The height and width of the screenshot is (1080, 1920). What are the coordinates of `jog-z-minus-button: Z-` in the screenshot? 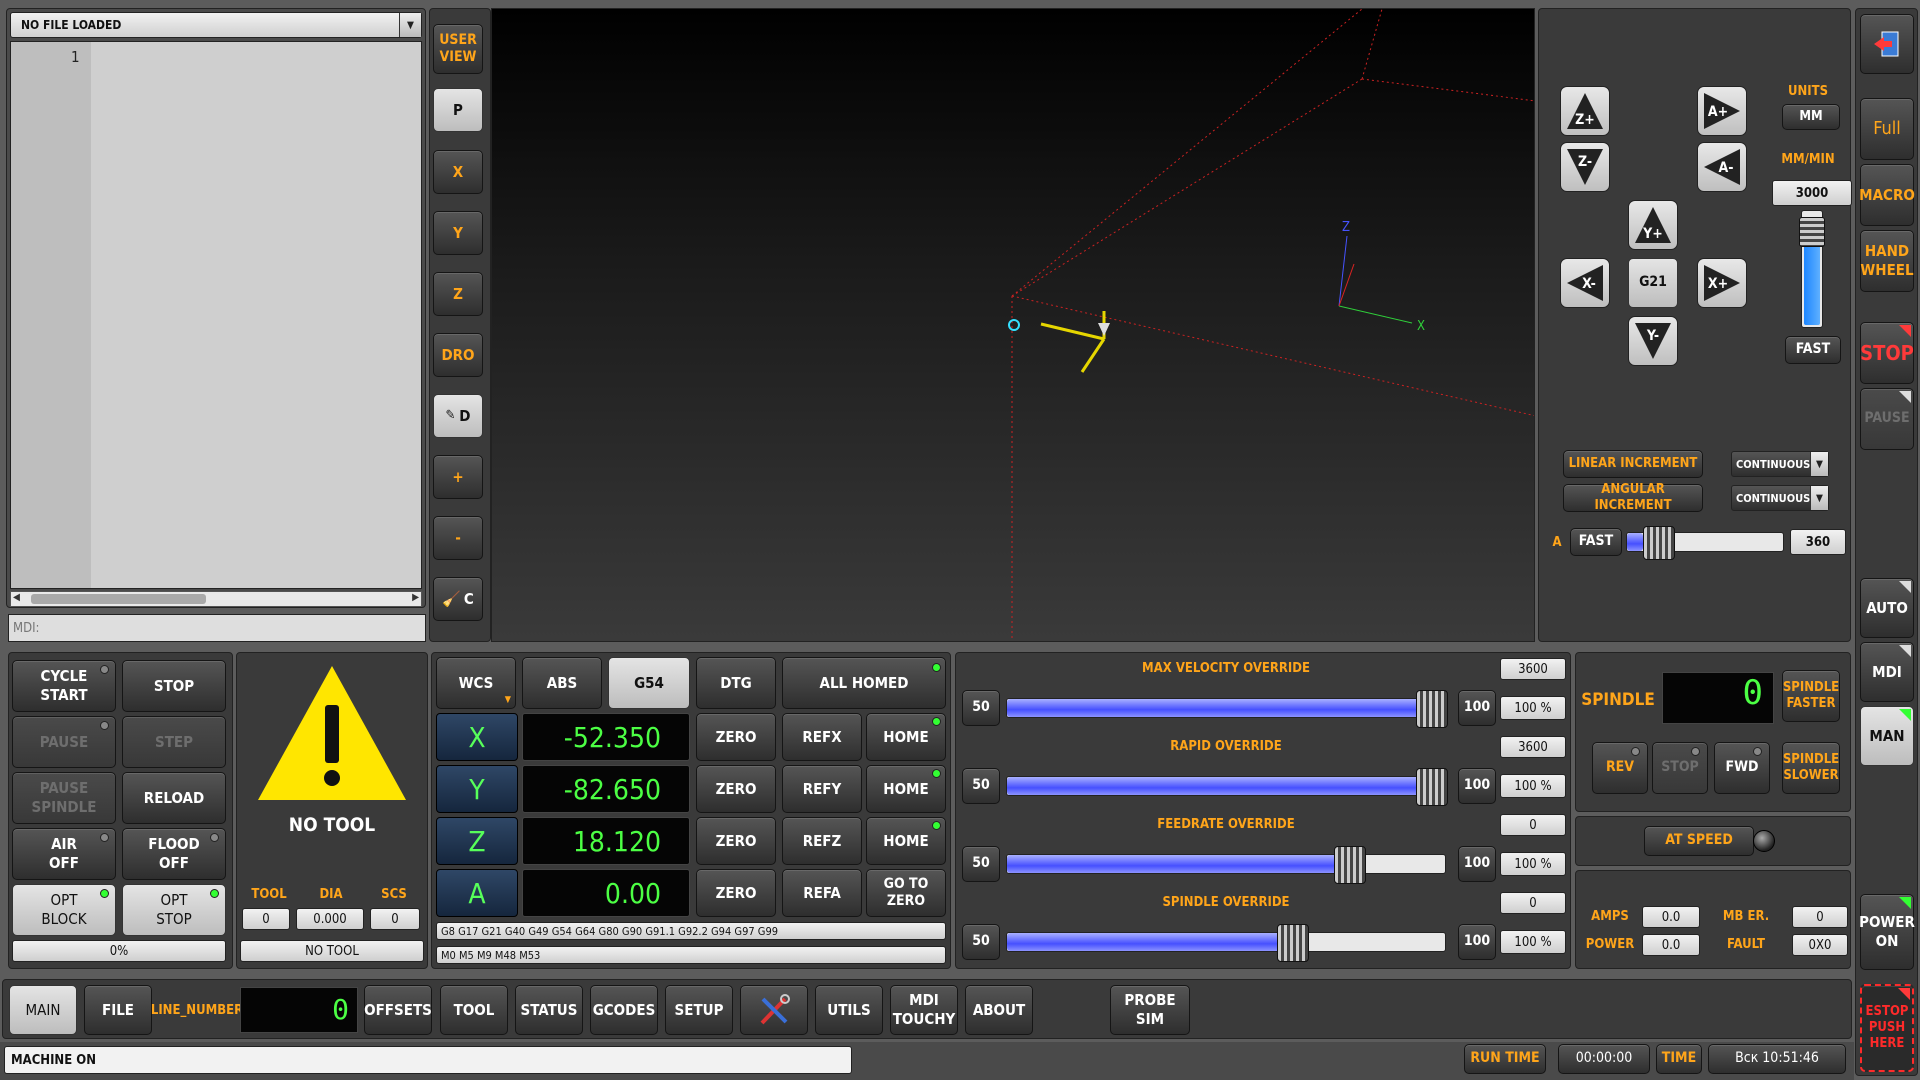 It's located at (1585, 167).